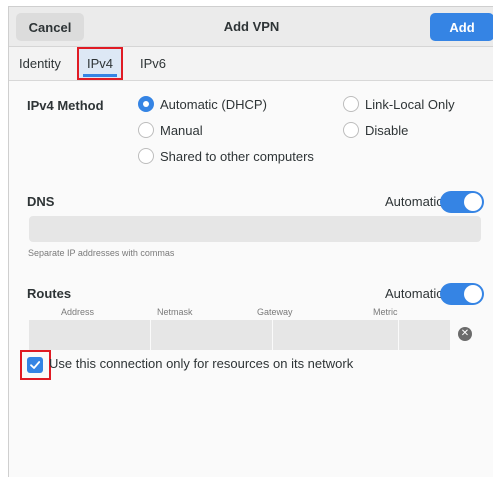  I want to click on dns-automatic-switch, so click(462, 202).